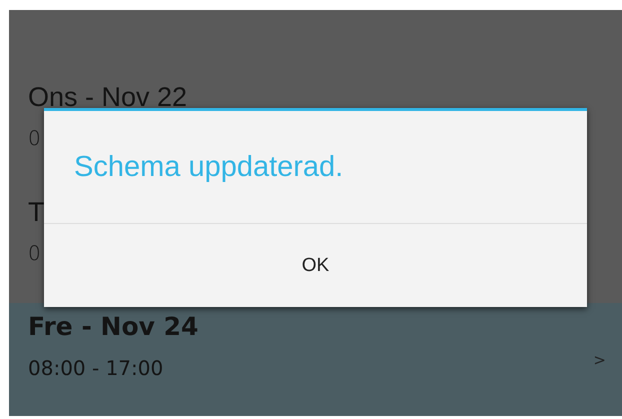  What do you see at coordinates (96, 368) in the screenshot?
I see `hours-text: 08:00 - 17:00` at bounding box center [96, 368].